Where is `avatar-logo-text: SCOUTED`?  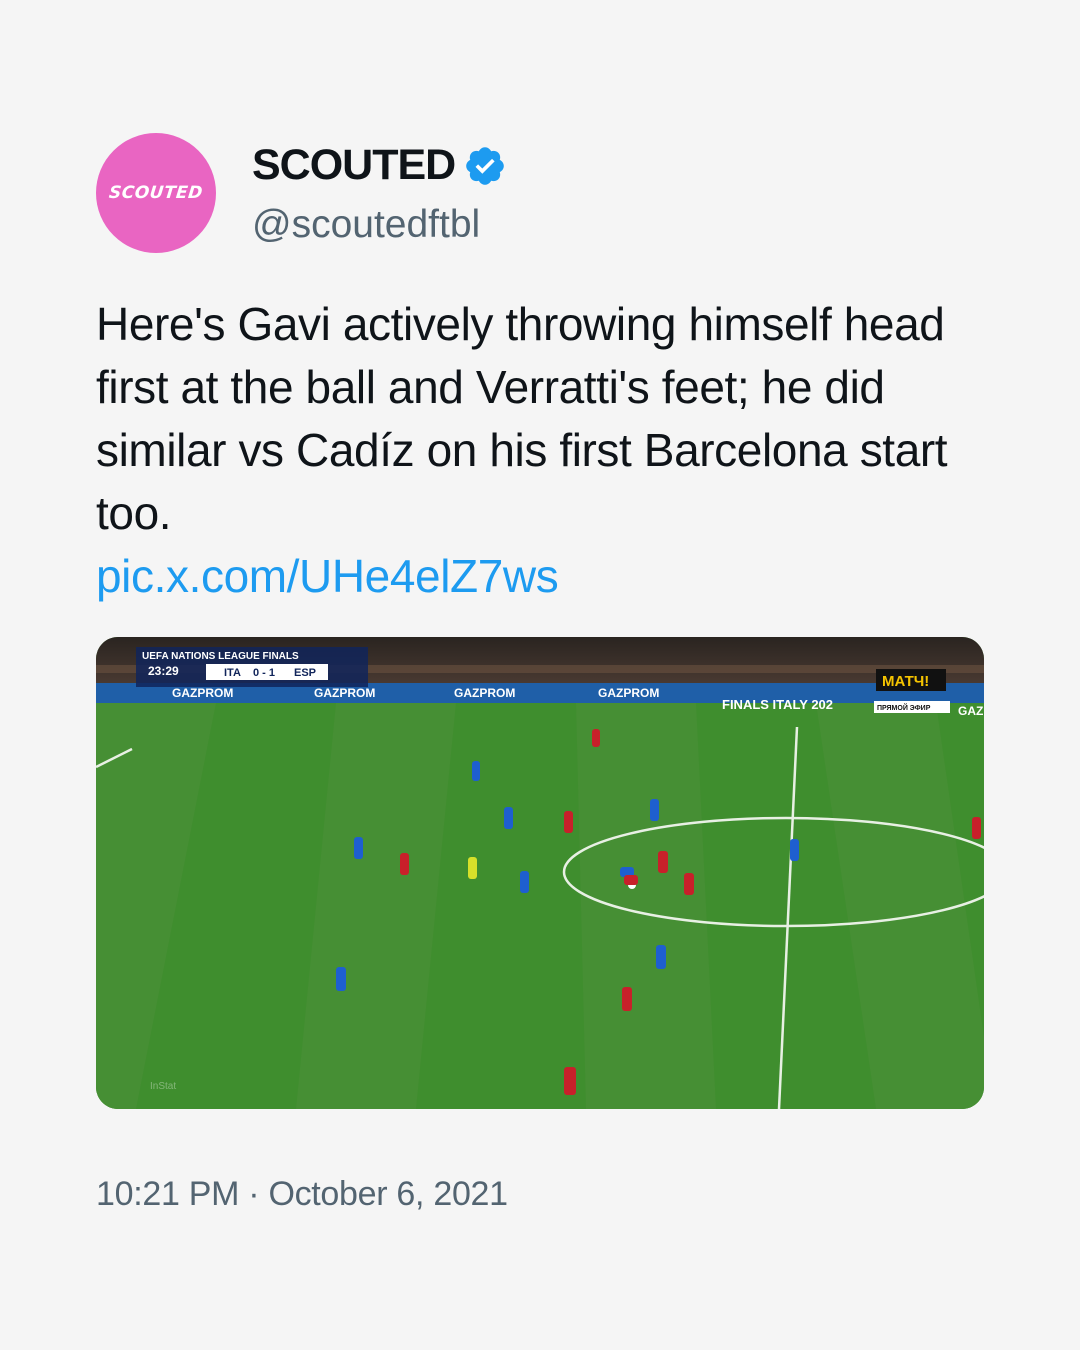
avatar-logo-text: SCOUTED is located at coordinates (156, 193).